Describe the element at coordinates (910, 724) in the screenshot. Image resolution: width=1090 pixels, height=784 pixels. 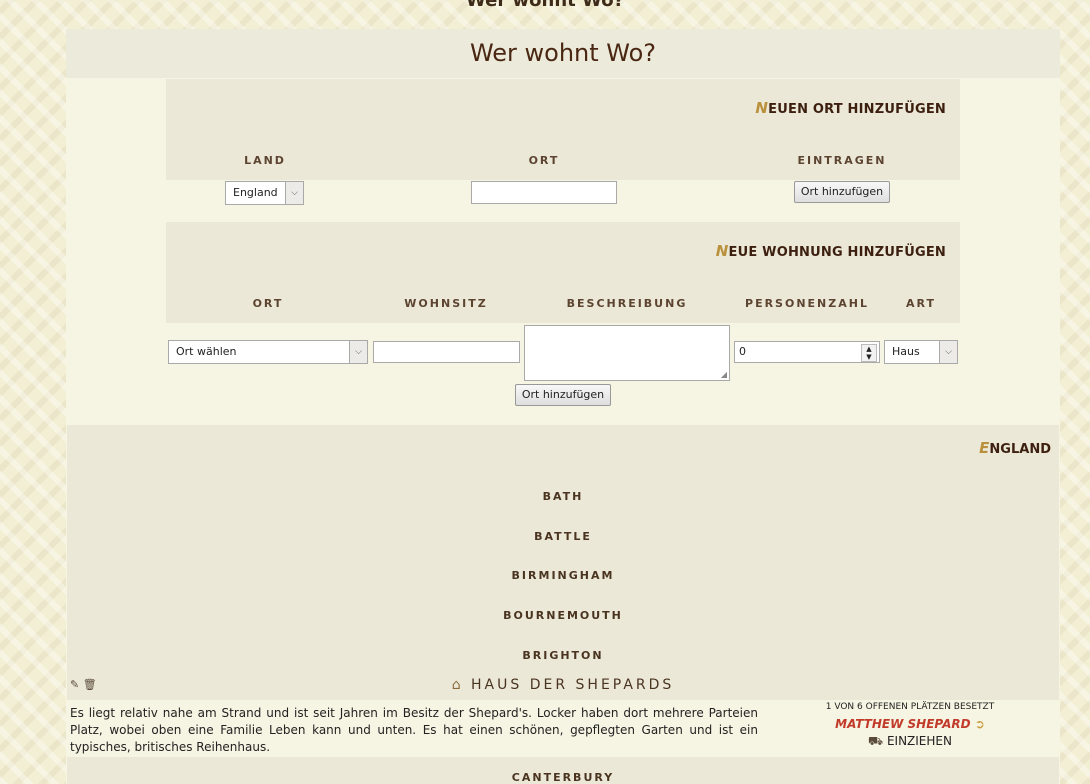
I see `resident-link: MATTHEW SHEPARD ➲` at that location.